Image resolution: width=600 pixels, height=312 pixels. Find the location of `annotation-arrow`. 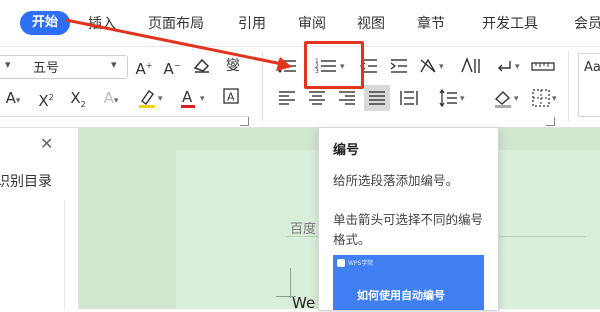

annotation-arrow is located at coordinates (178, 44).